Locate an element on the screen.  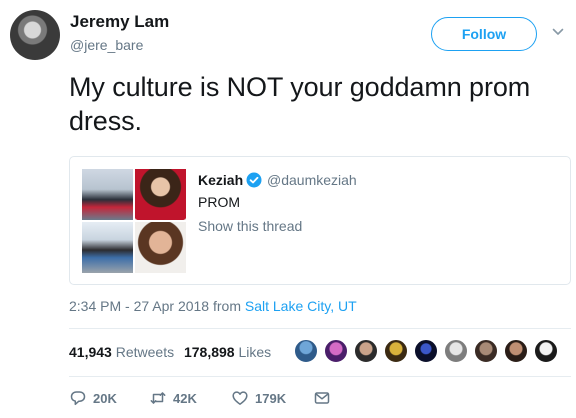
reply-icon is located at coordinates (78, 398).